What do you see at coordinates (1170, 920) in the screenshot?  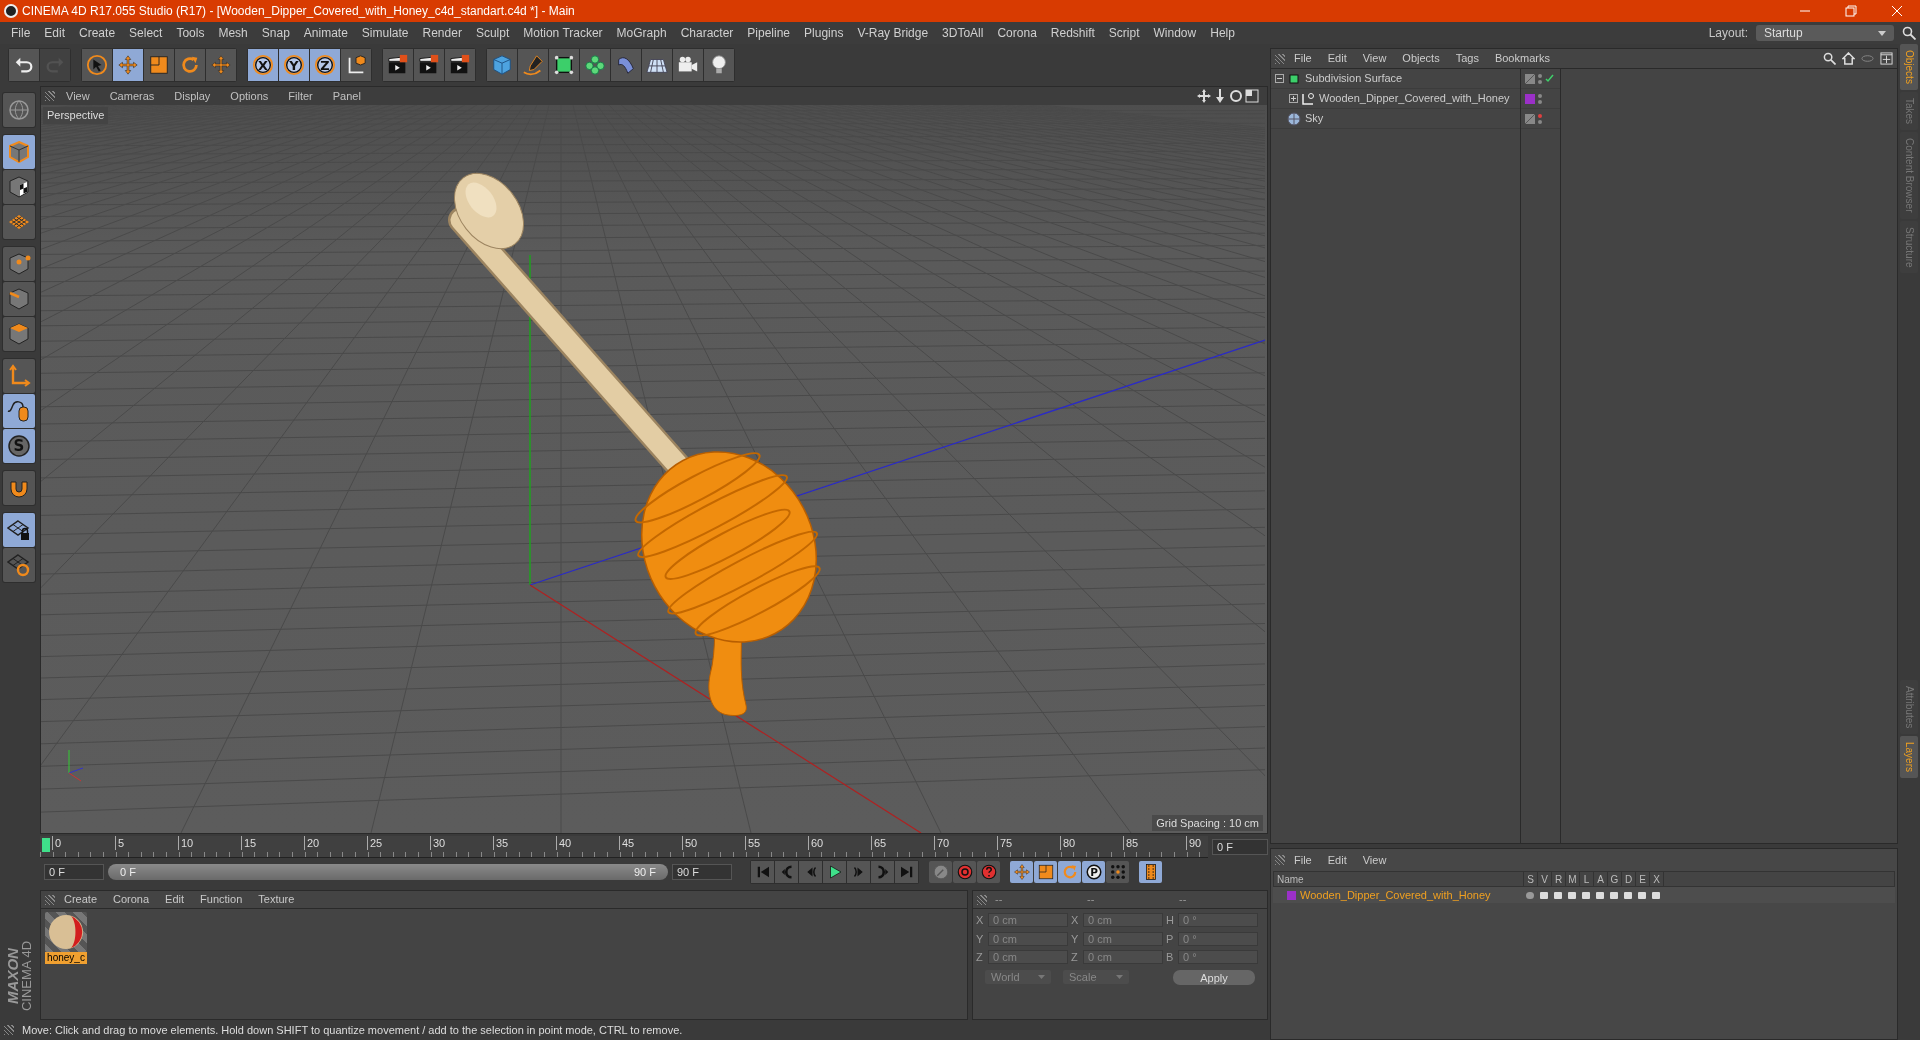 I see `axis-label: H` at bounding box center [1170, 920].